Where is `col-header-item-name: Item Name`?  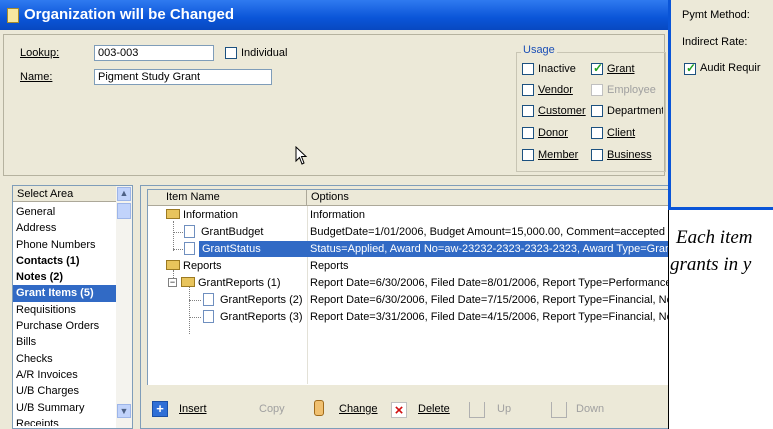 col-header-item-name: Item Name is located at coordinates (227, 198).